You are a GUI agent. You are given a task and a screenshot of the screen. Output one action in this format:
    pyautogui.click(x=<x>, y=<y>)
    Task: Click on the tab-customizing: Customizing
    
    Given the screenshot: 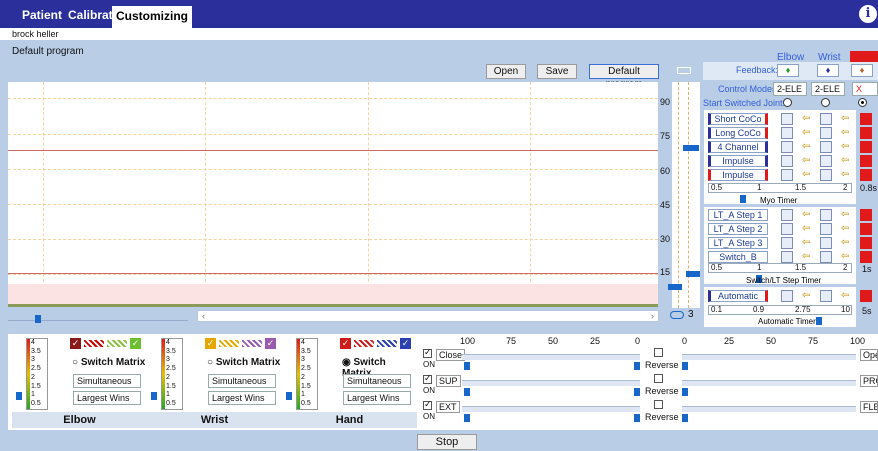 What is the action you would take?
    pyautogui.click(x=152, y=17)
    